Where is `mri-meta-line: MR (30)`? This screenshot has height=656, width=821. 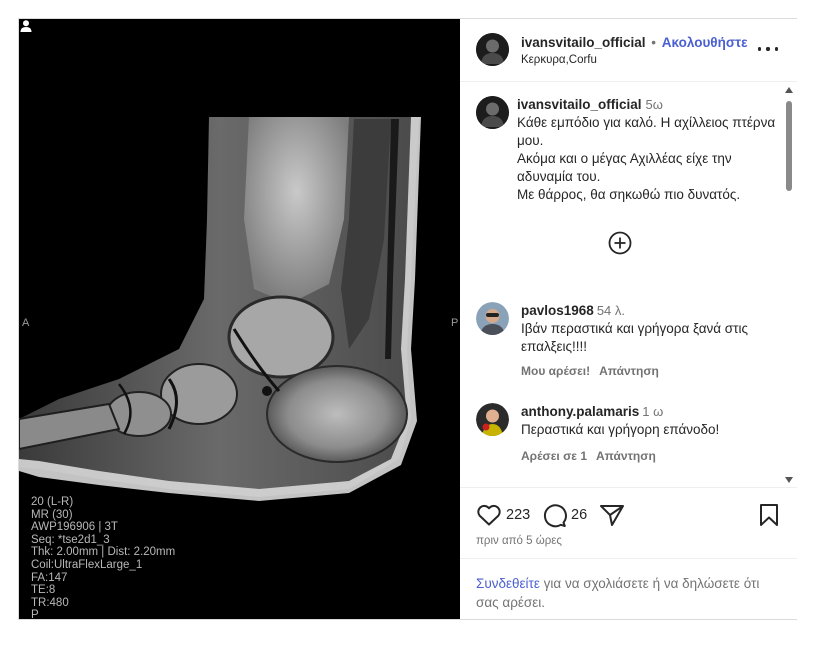 mri-meta-line: MR (30) is located at coordinates (52, 514).